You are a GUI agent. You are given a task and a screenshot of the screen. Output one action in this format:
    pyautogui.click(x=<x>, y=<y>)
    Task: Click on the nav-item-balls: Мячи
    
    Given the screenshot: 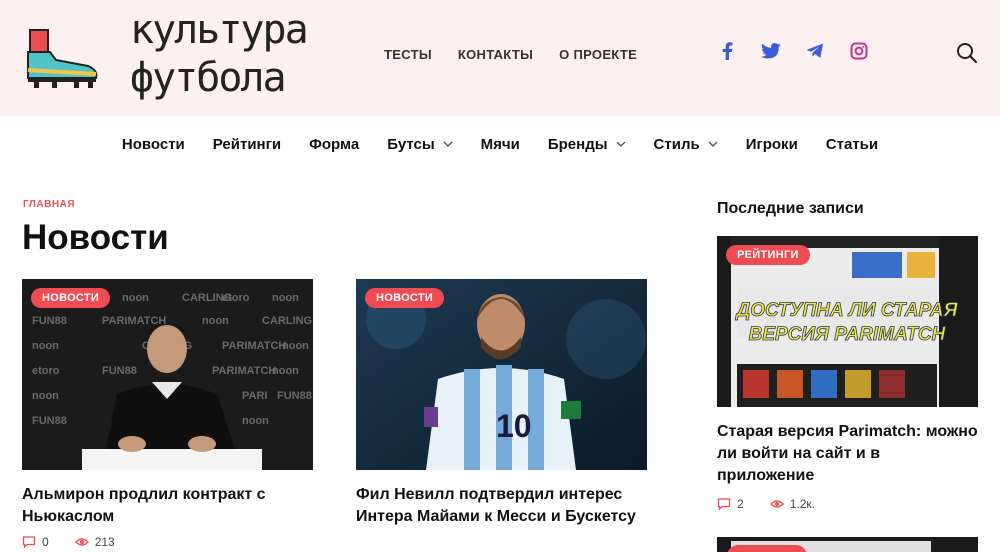 What is the action you would take?
    pyautogui.click(x=500, y=144)
    